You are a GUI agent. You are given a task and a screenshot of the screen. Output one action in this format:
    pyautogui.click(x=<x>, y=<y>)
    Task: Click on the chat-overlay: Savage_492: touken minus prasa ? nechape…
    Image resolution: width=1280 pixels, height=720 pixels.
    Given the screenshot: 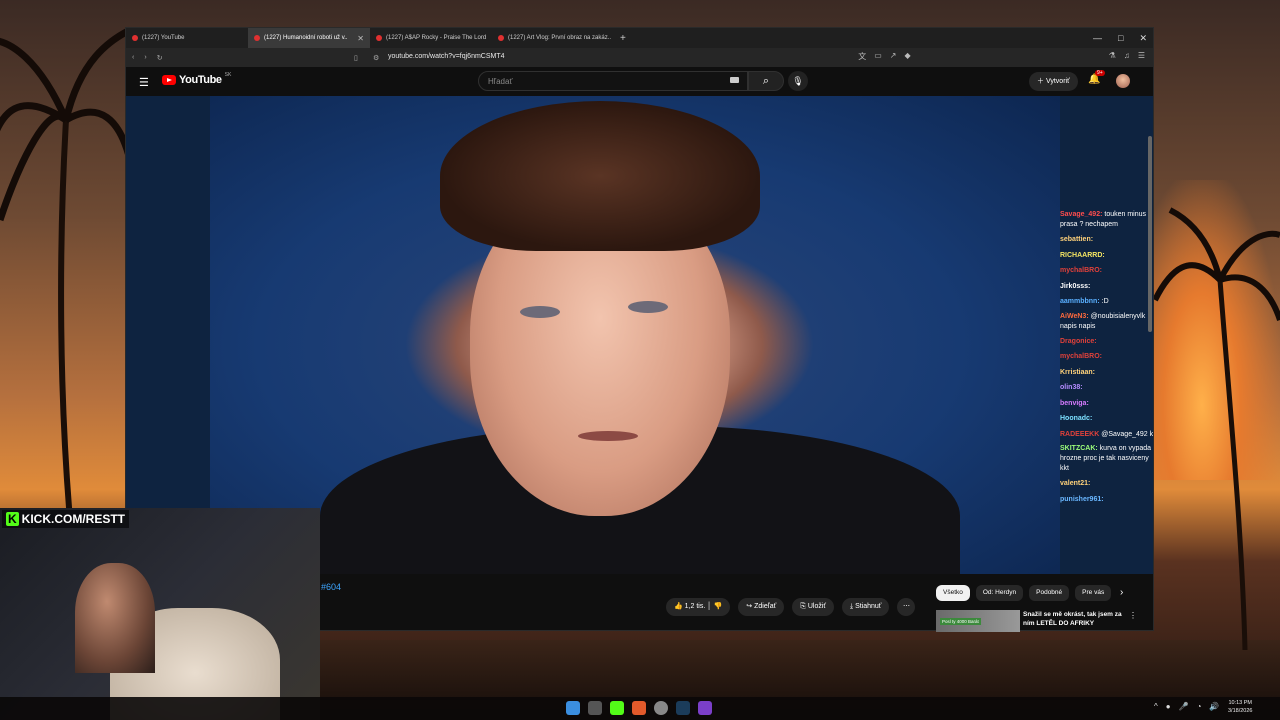 What is the action you would take?
    pyautogui.click(x=1106, y=358)
    